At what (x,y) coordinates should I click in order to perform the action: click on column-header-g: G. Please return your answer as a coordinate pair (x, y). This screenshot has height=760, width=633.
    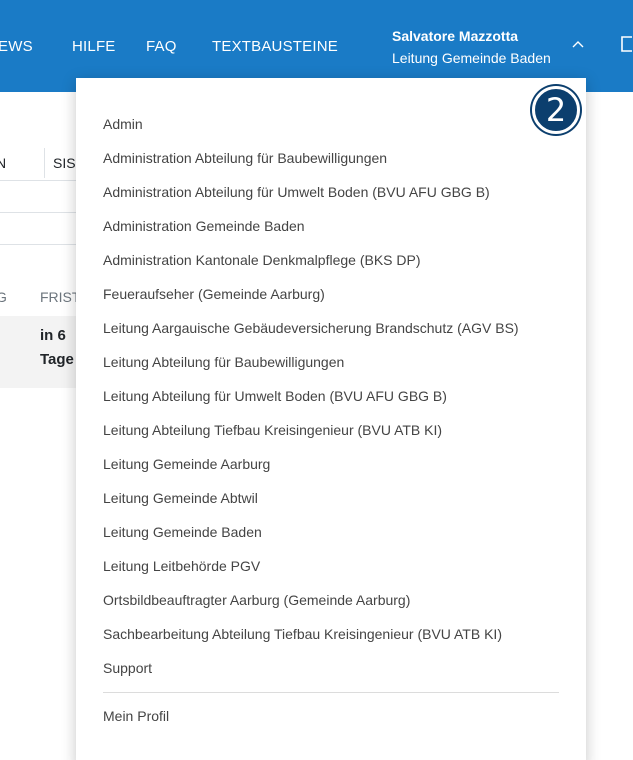
    Looking at the image, I should click on (3, 297).